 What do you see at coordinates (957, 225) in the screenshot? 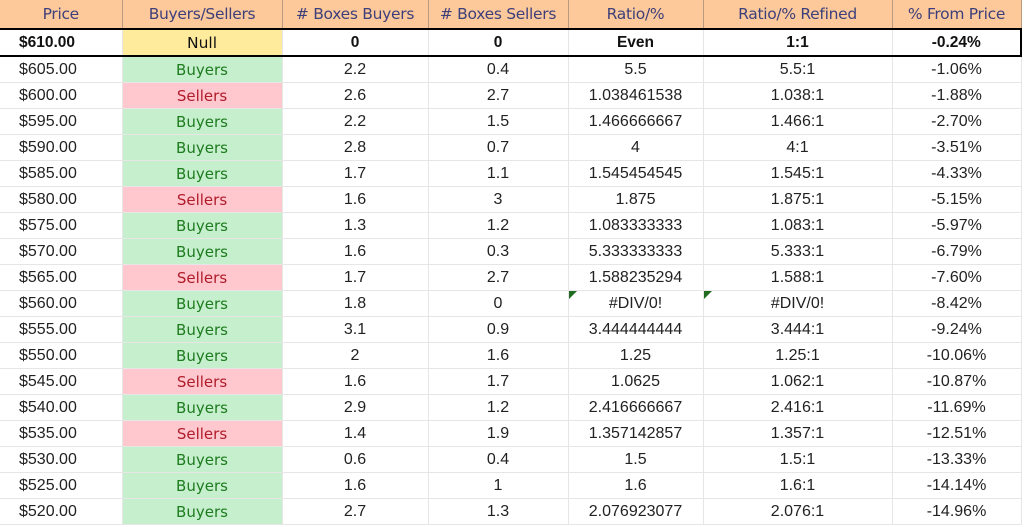
I see `pct-from-price-cell: -5.97%` at bounding box center [957, 225].